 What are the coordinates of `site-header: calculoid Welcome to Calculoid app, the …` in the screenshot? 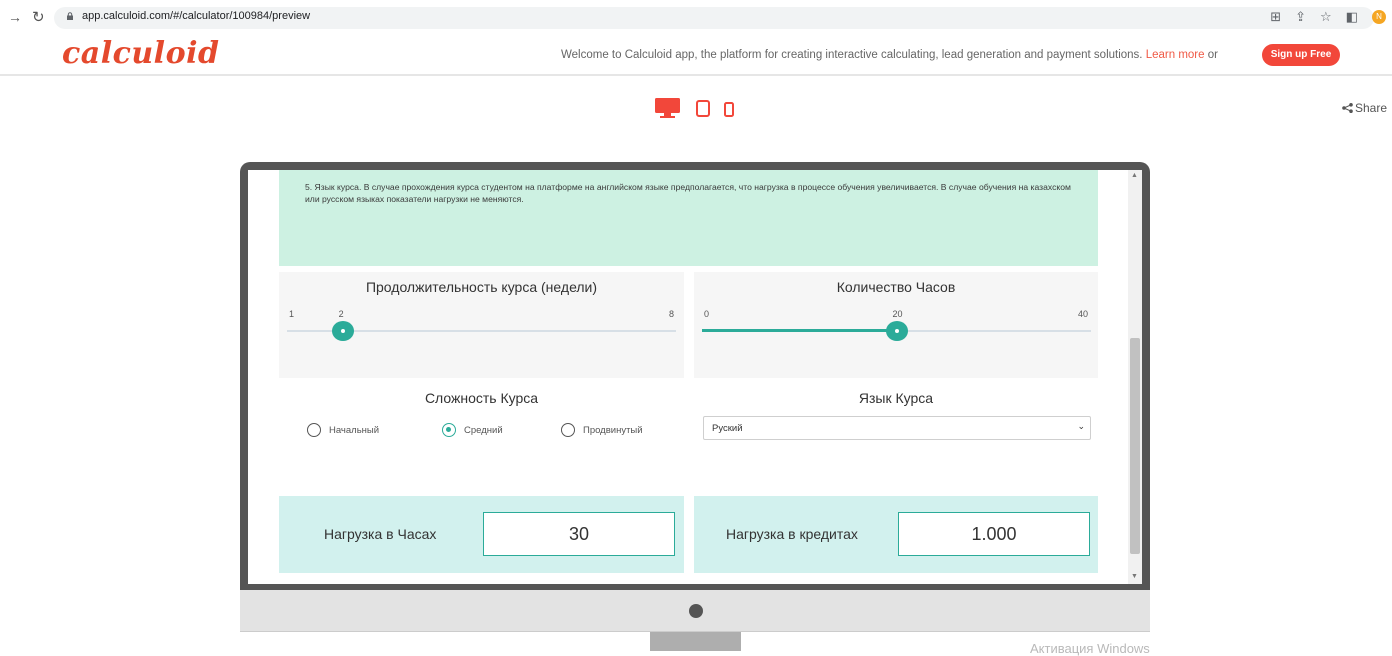 It's located at (696, 55).